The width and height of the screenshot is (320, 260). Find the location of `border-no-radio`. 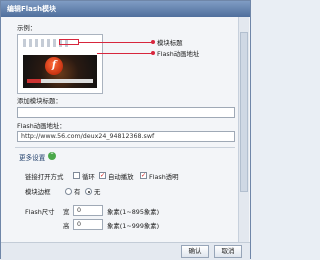

border-no-radio is located at coordinates (88, 191).